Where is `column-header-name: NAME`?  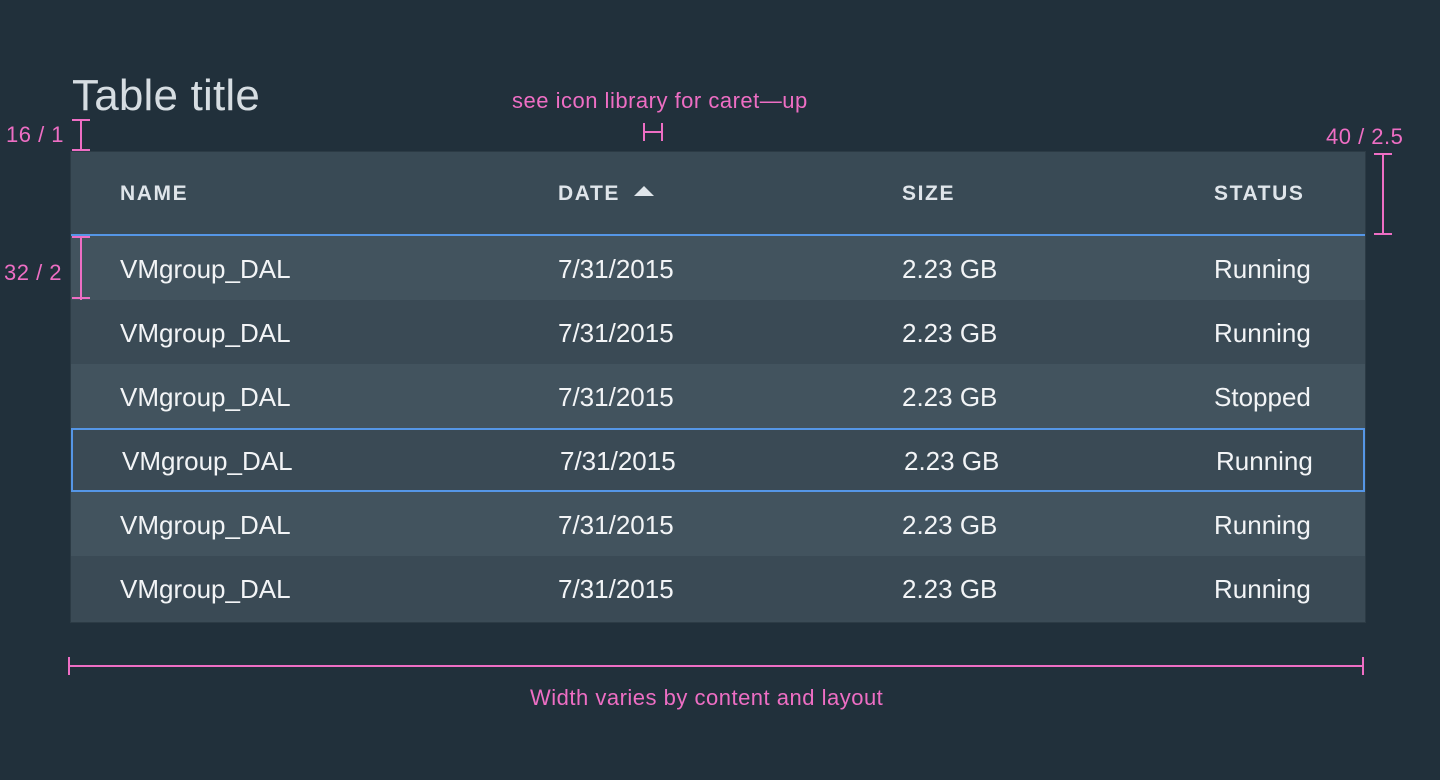
column-header-name: NAME is located at coordinates (154, 193).